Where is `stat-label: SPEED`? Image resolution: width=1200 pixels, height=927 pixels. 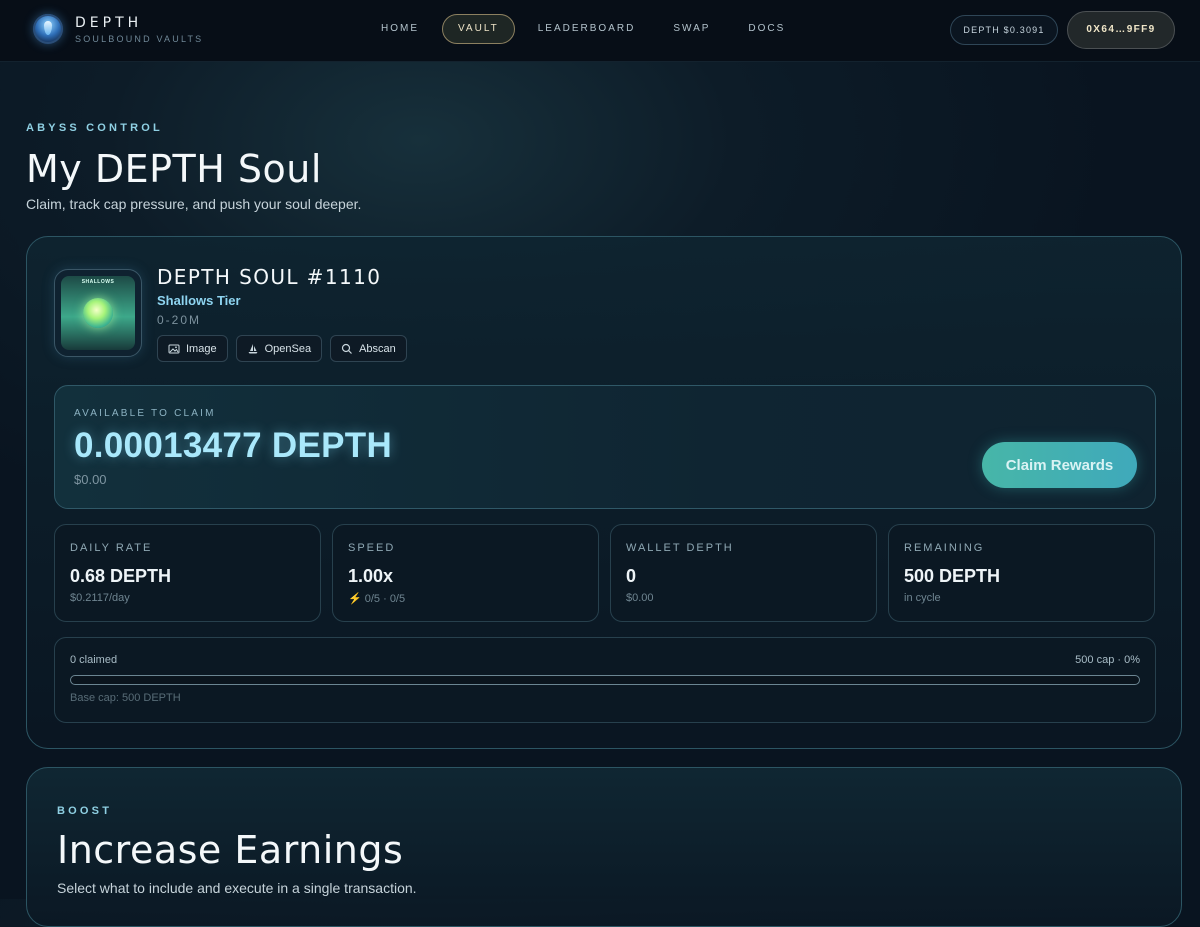
stat-label: SPEED is located at coordinates (372, 548).